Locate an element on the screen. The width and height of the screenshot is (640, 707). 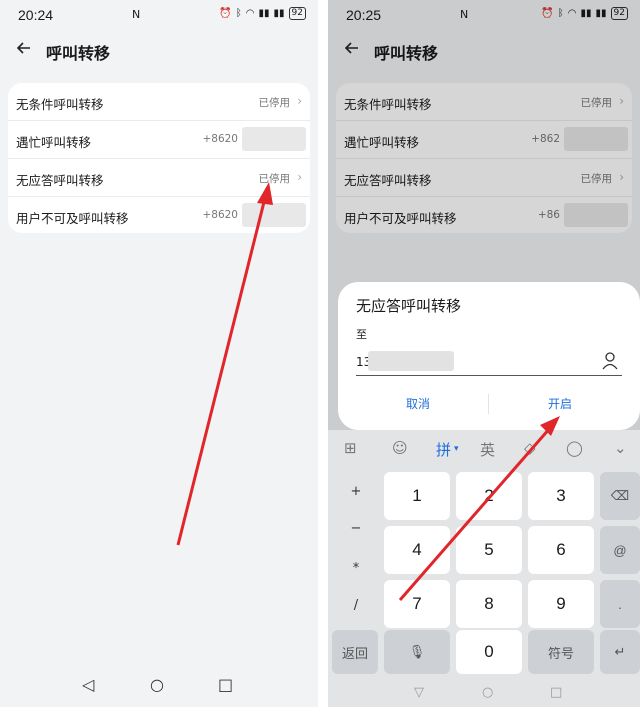
key-2: 2 is located at coordinates (489, 496).